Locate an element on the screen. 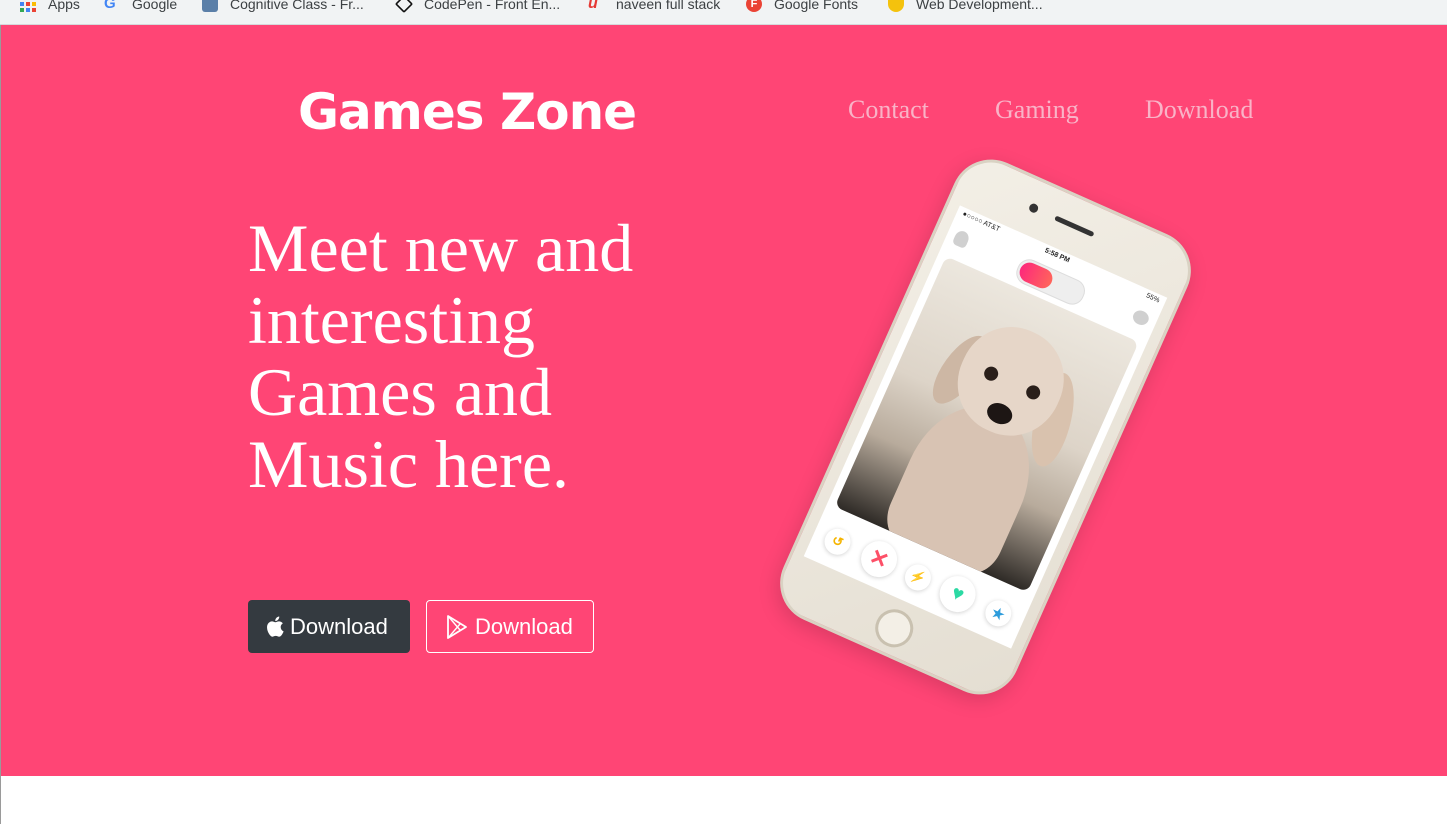 The image size is (1447, 824). google-play-download-button: Download is located at coordinates (510, 626).